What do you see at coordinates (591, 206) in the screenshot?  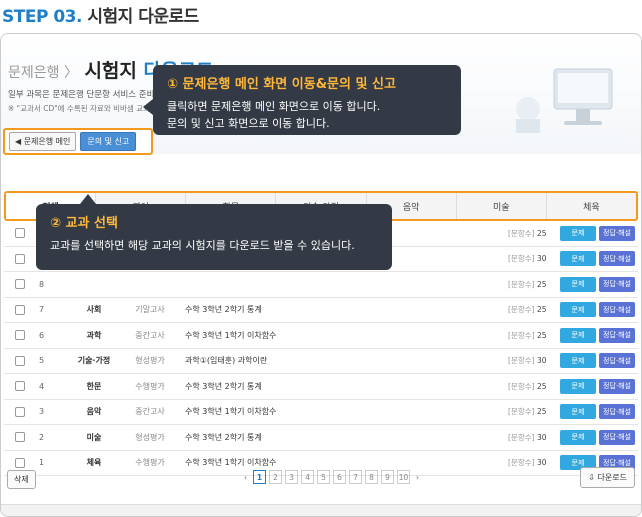 I see `tab-pe: 체육` at bounding box center [591, 206].